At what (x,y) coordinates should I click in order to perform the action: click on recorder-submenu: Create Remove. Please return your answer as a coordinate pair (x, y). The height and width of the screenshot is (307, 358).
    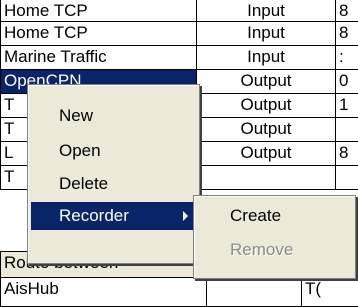
    Looking at the image, I should click on (274, 237).